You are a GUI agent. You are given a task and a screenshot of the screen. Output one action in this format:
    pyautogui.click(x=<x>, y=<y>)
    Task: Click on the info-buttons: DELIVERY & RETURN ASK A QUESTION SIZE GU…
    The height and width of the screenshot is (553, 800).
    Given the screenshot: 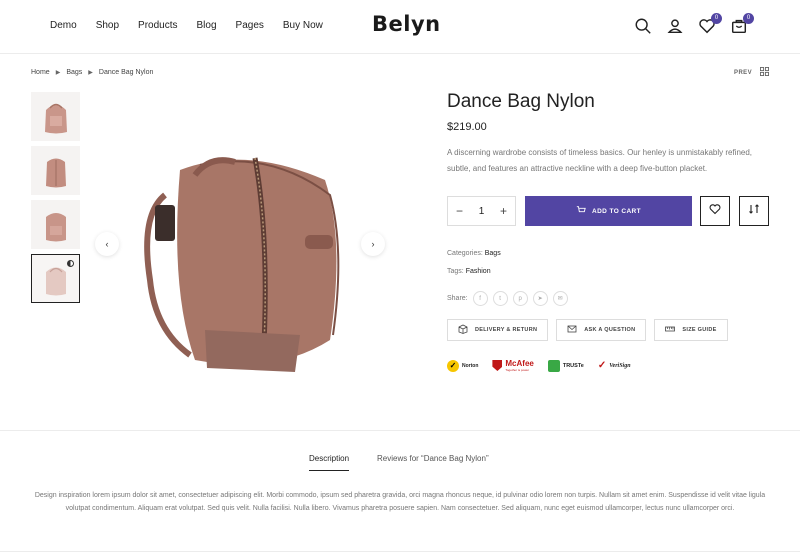 What is the action you would take?
    pyautogui.click(x=587, y=330)
    